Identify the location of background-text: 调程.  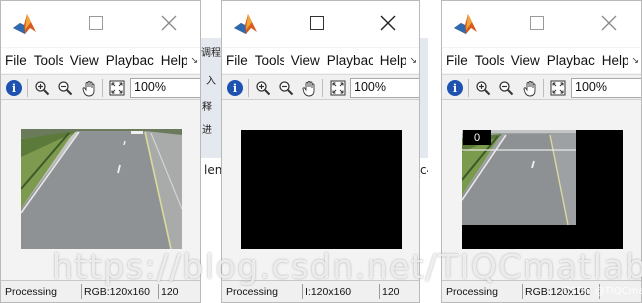
(211, 53).